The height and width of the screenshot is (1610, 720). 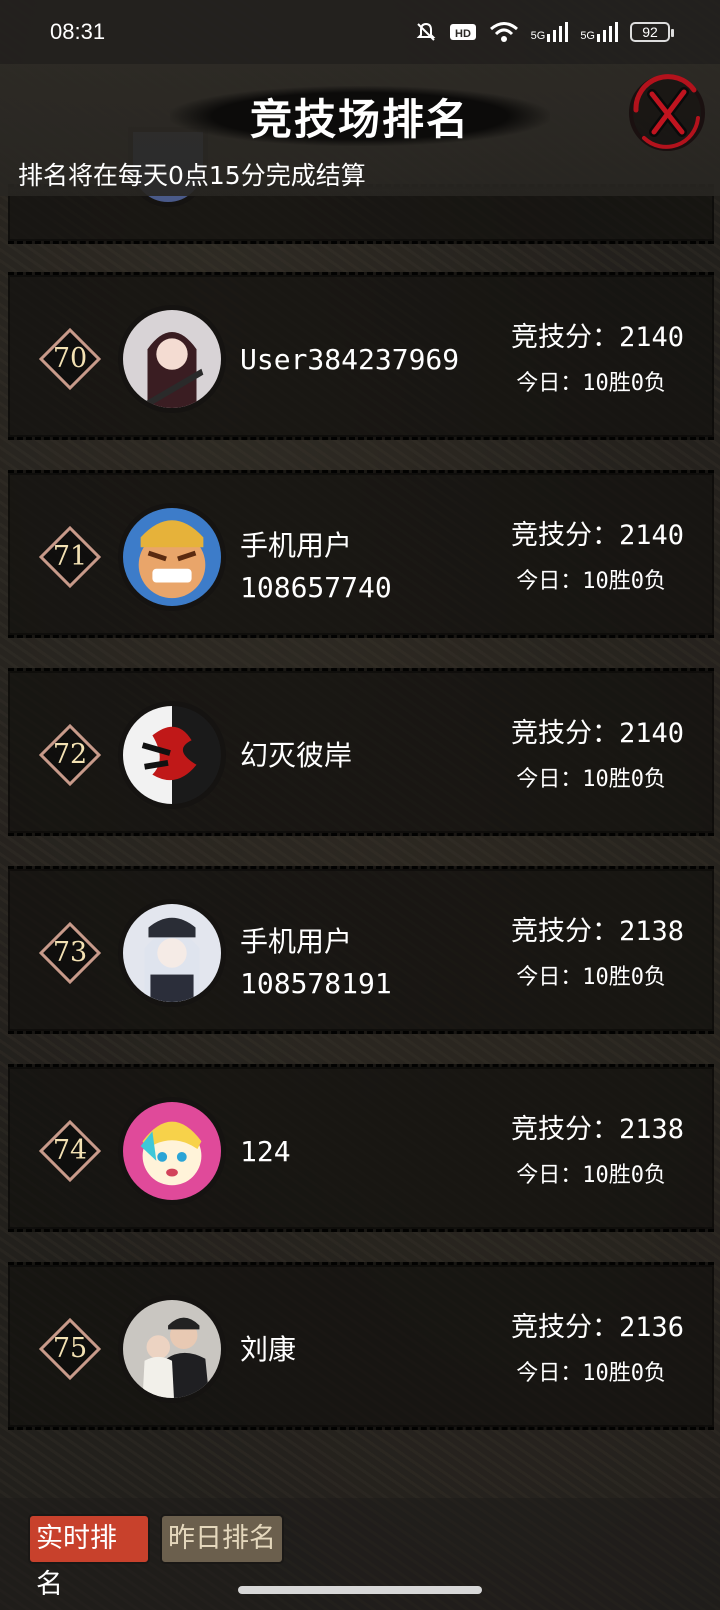 I want to click on player-name-line1: 124, so click(x=265, y=1151).